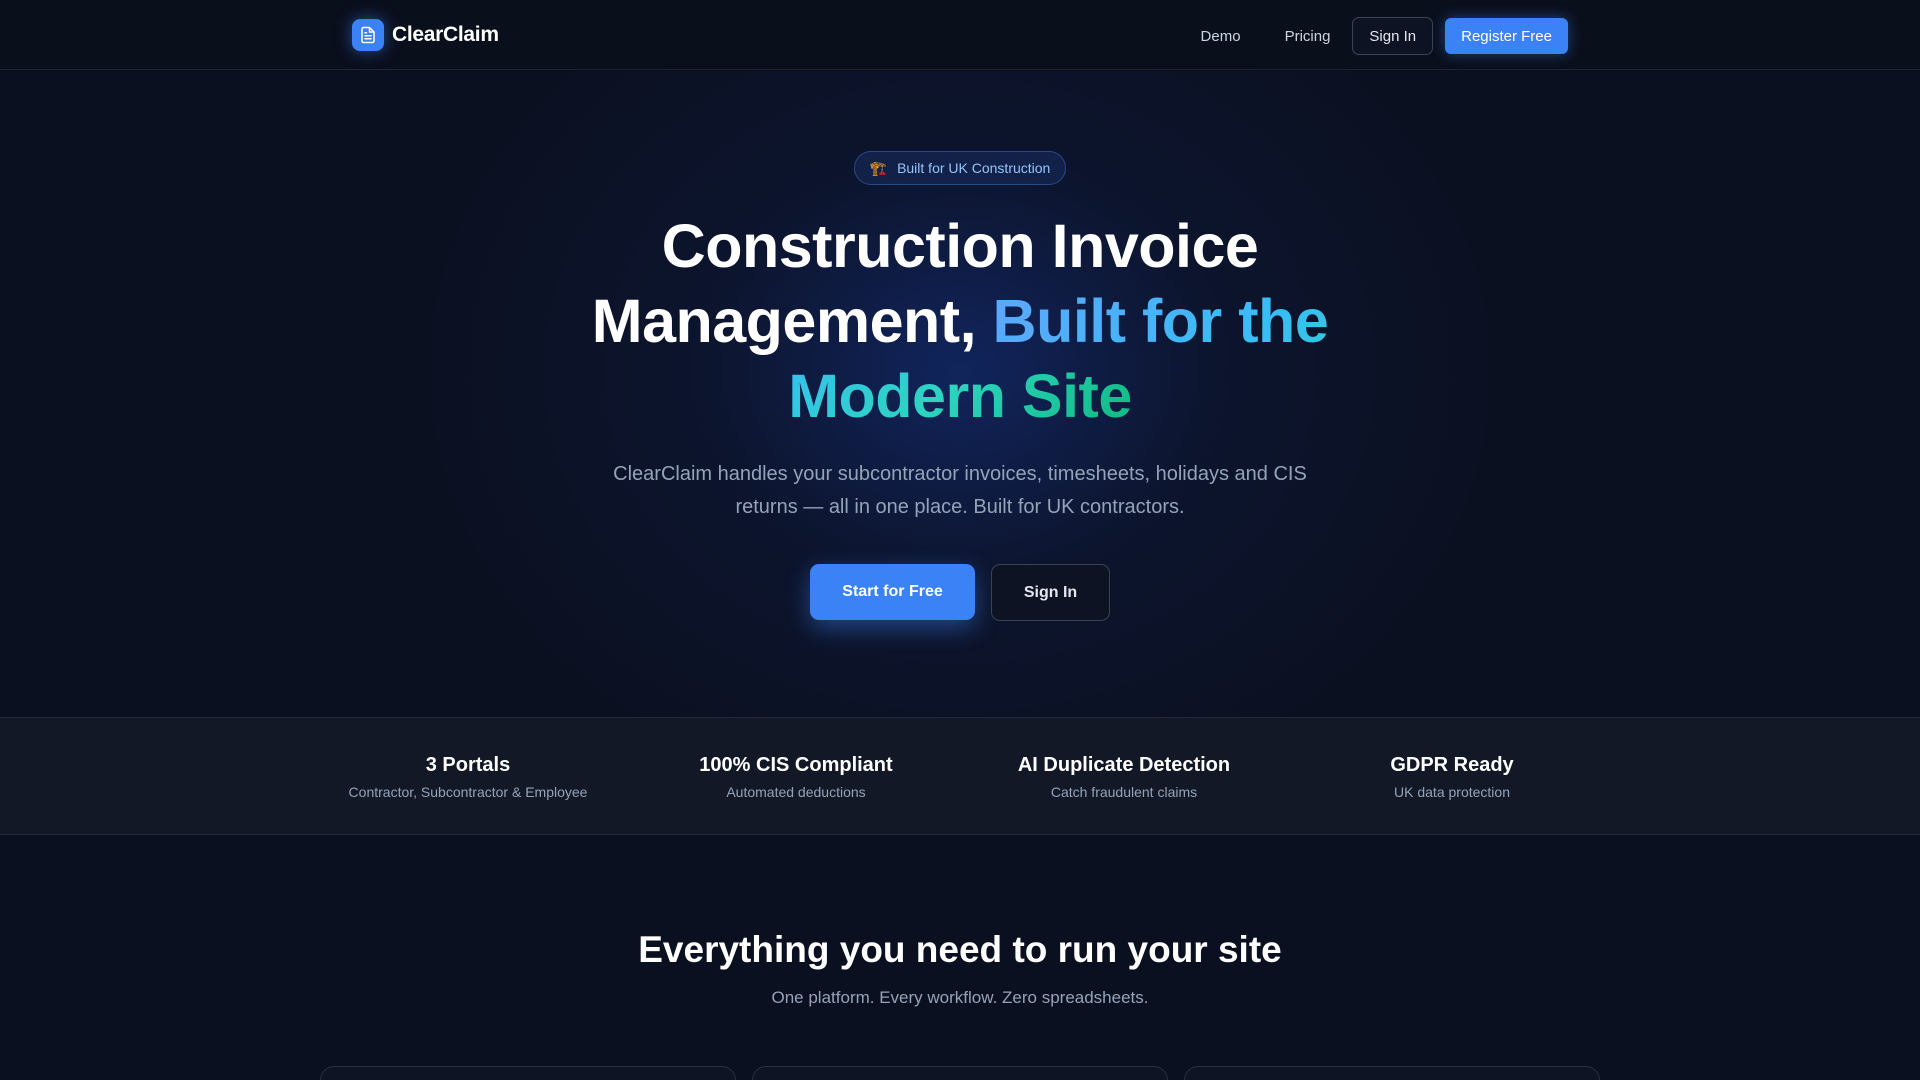  Describe the element at coordinates (878, 167) in the screenshot. I see `construction-crane-icon: 🏗️` at that location.